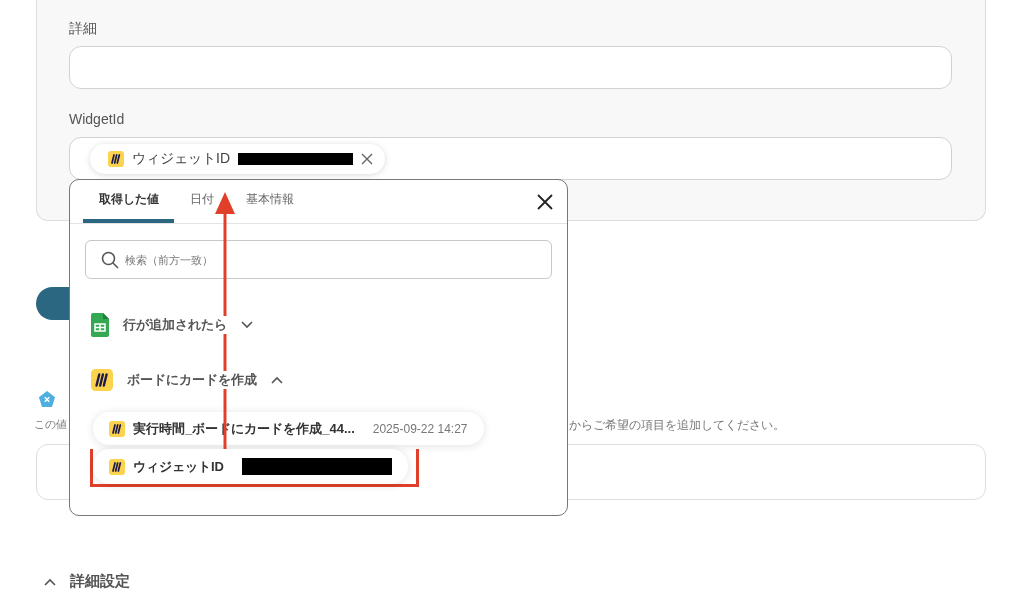 The height and width of the screenshot is (614, 1014). What do you see at coordinates (110, 259) in the screenshot?
I see `search-icon` at bounding box center [110, 259].